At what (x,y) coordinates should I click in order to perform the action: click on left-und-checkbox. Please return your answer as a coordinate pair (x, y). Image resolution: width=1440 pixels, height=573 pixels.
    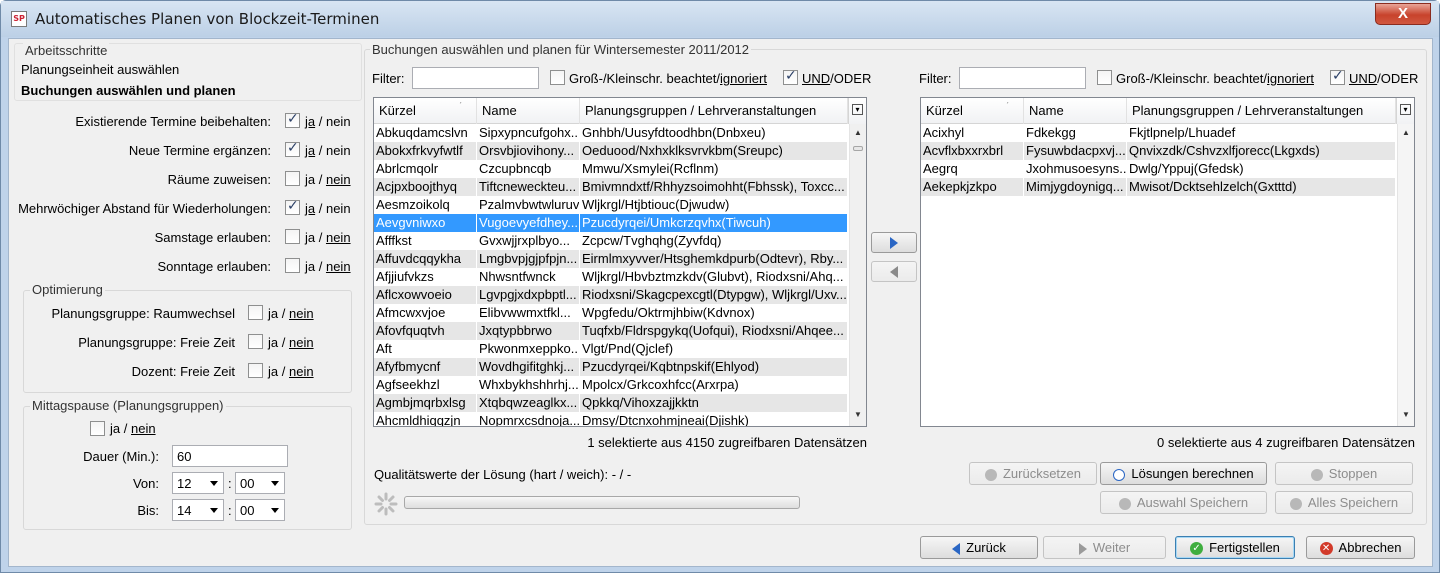
    Looking at the image, I should click on (790, 76).